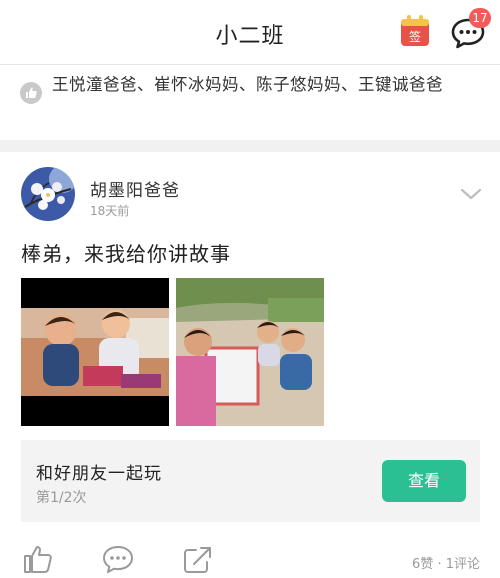 The height and width of the screenshot is (578, 500). I want to click on chevron-down-icon, so click(471, 193).